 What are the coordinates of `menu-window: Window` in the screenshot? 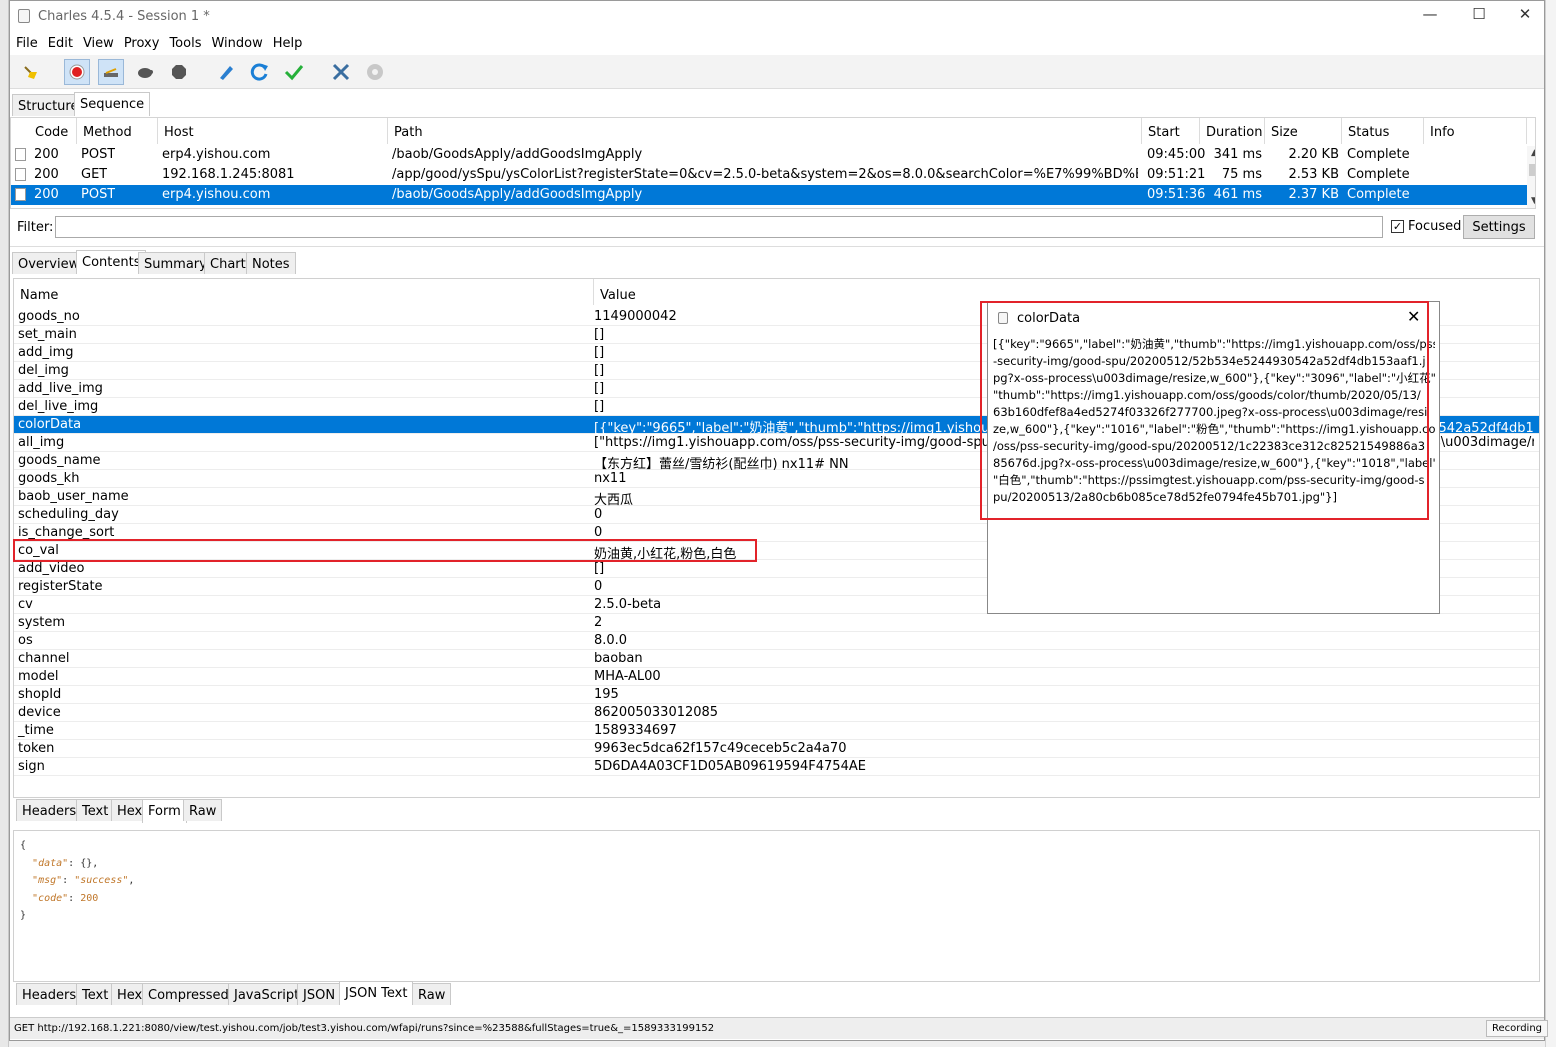 It's located at (235, 42).